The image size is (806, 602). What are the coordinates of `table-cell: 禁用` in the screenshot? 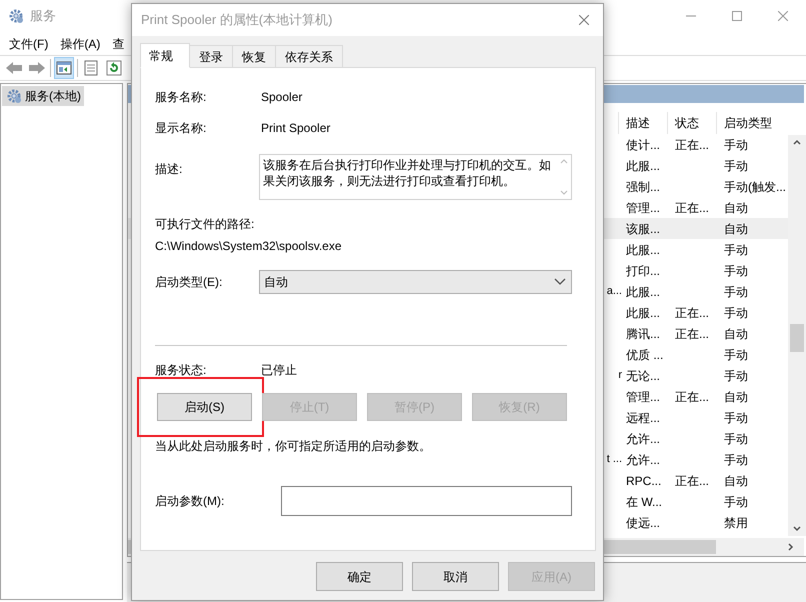 It's located at (736, 523).